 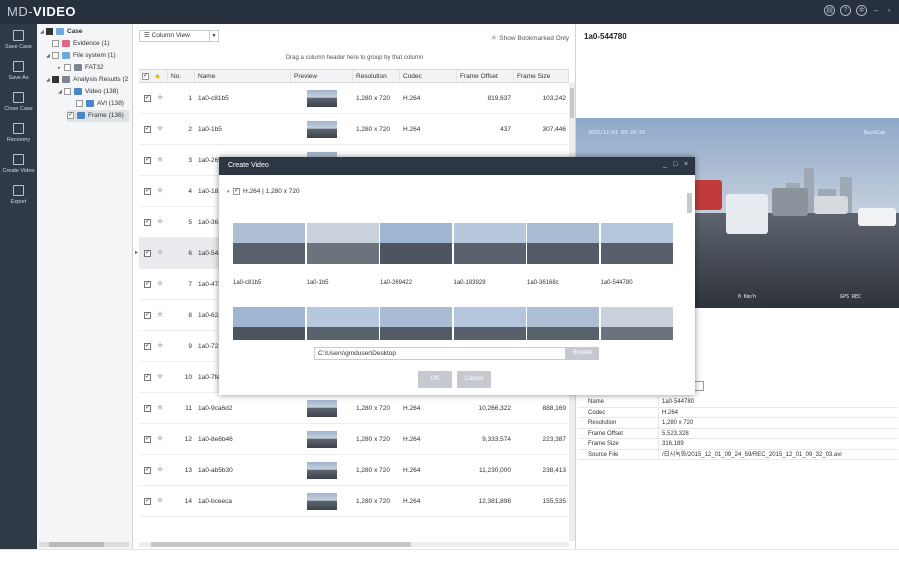 I want to click on minimize-button: –, so click(x=876, y=10).